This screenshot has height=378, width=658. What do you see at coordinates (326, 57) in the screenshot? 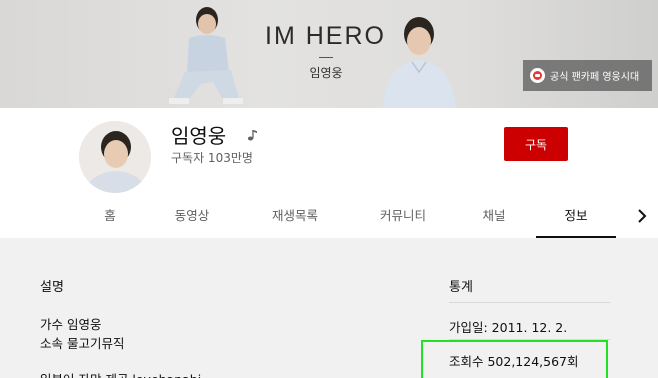
I see `banner-divider` at bounding box center [326, 57].